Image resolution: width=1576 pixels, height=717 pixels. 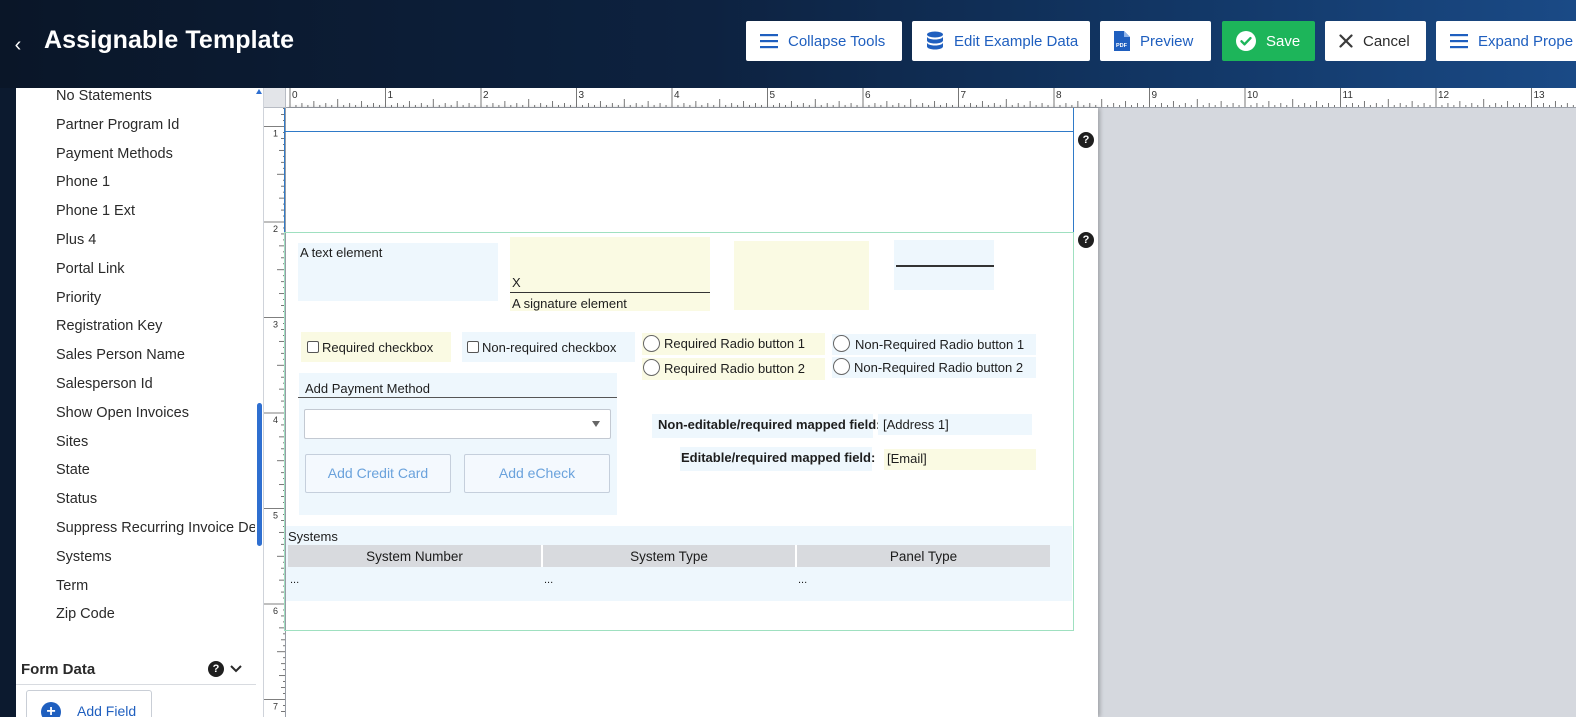 I want to click on add-payment-method-label: Add Payment Method, so click(x=368, y=388).